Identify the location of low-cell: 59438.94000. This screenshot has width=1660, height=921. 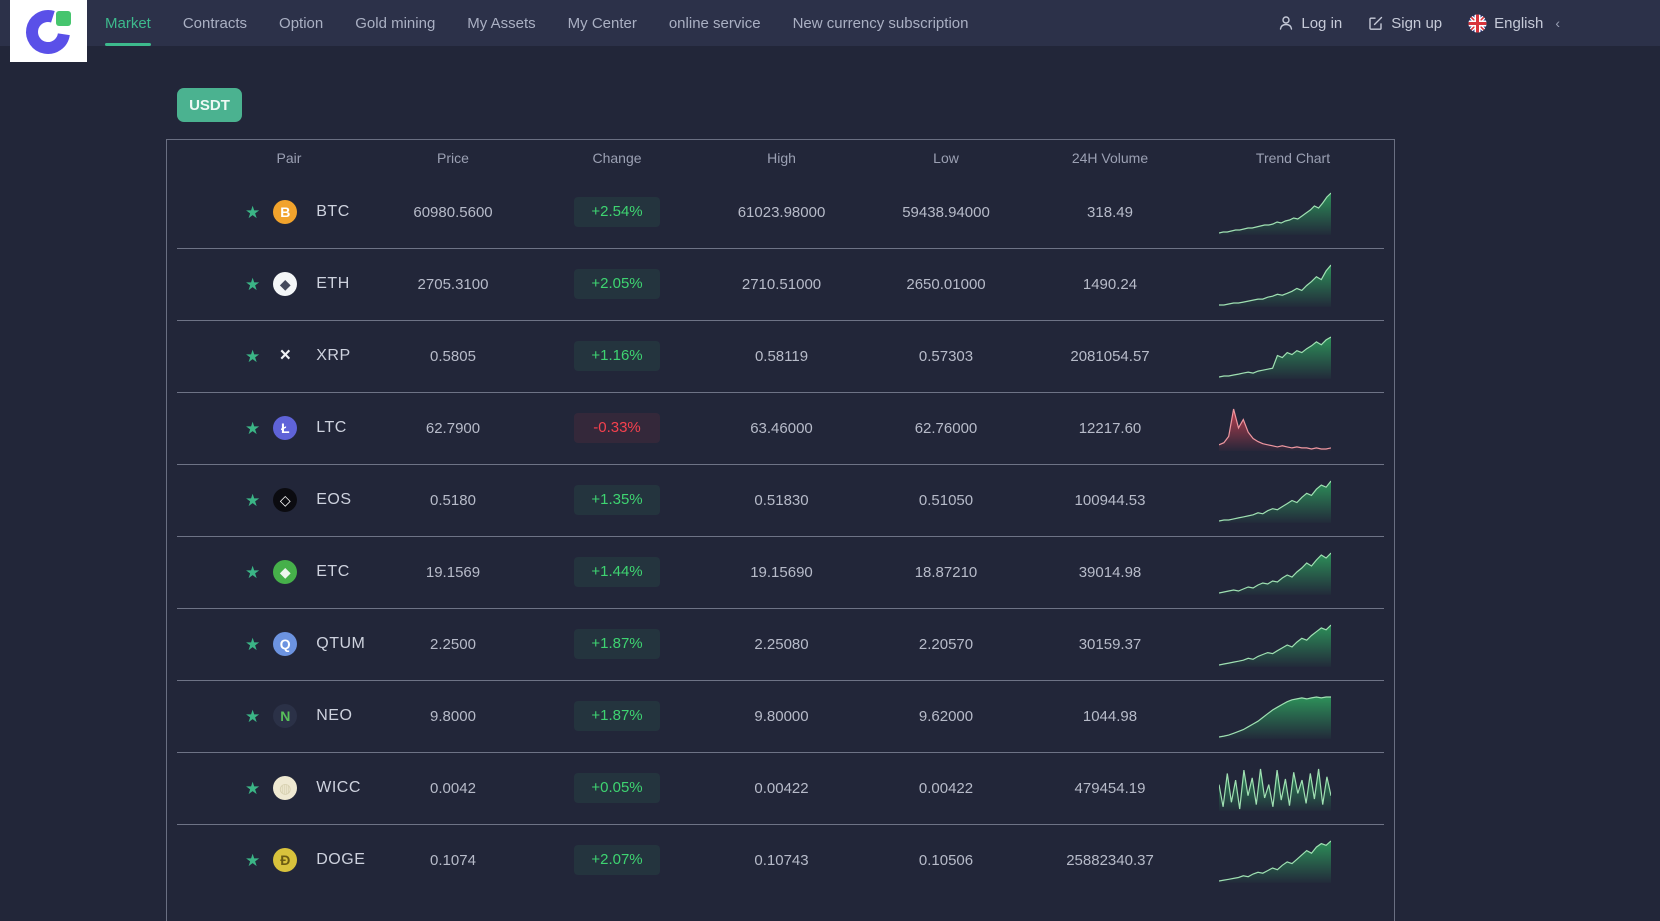
(946, 212).